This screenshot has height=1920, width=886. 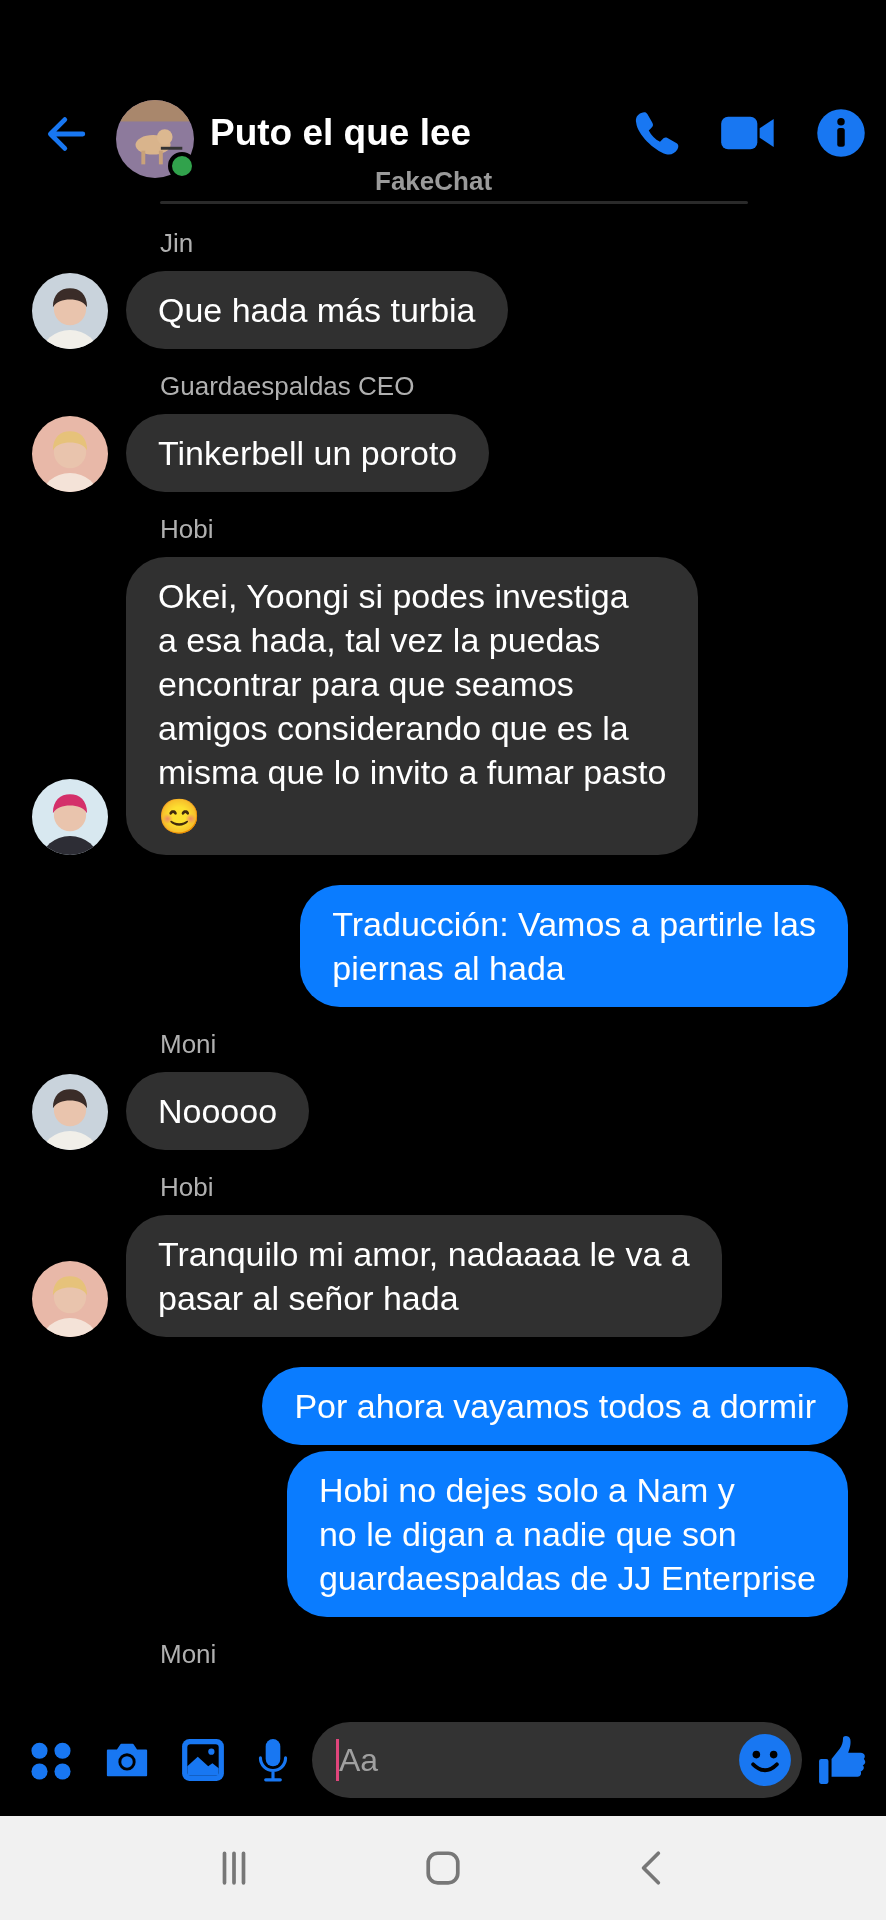 What do you see at coordinates (317, 310) in the screenshot?
I see `received-message: Que hada más turbia` at bounding box center [317, 310].